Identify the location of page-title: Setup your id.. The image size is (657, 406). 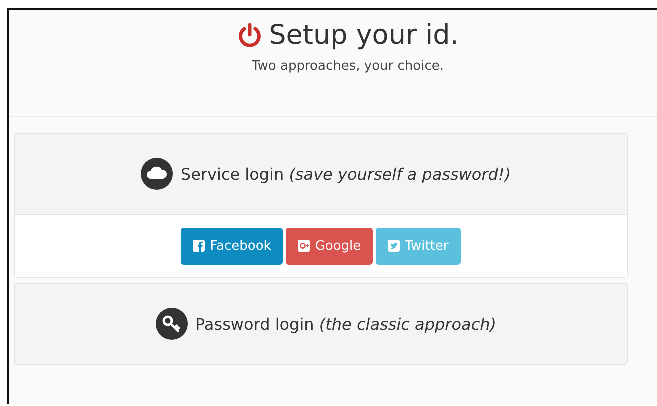
(364, 35).